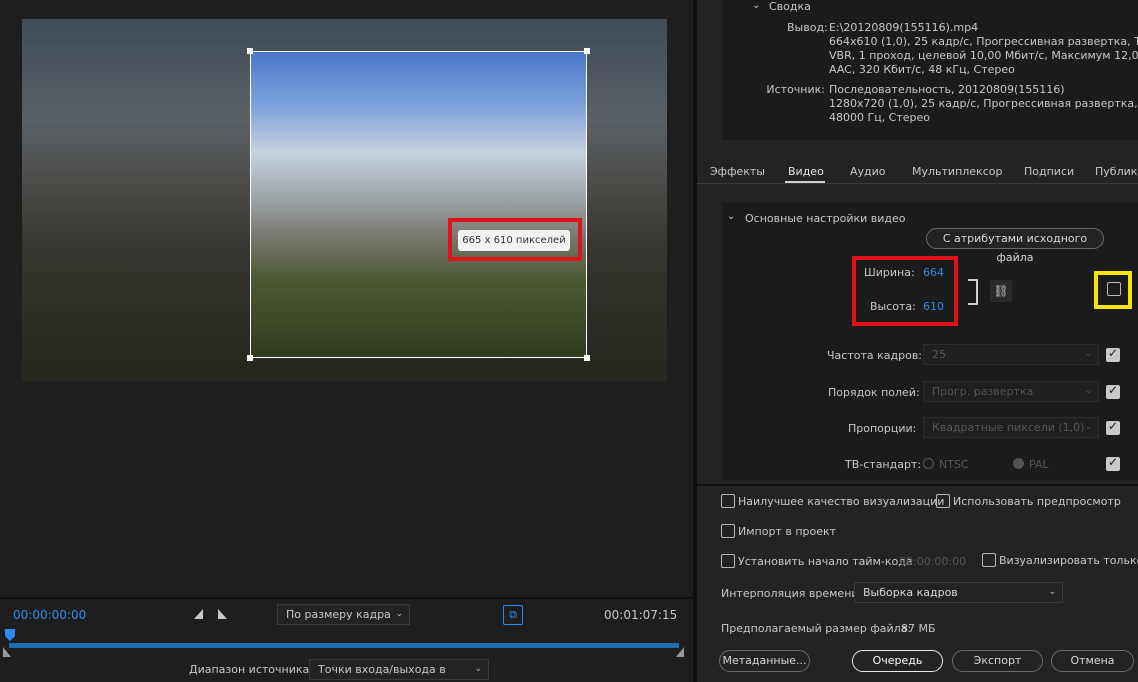 Image resolution: width=1138 pixels, height=682 pixels. What do you see at coordinates (932, 561) in the screenshot?
I see `timecode-value: 00:00:00:00` at bounding box center [932, 561].